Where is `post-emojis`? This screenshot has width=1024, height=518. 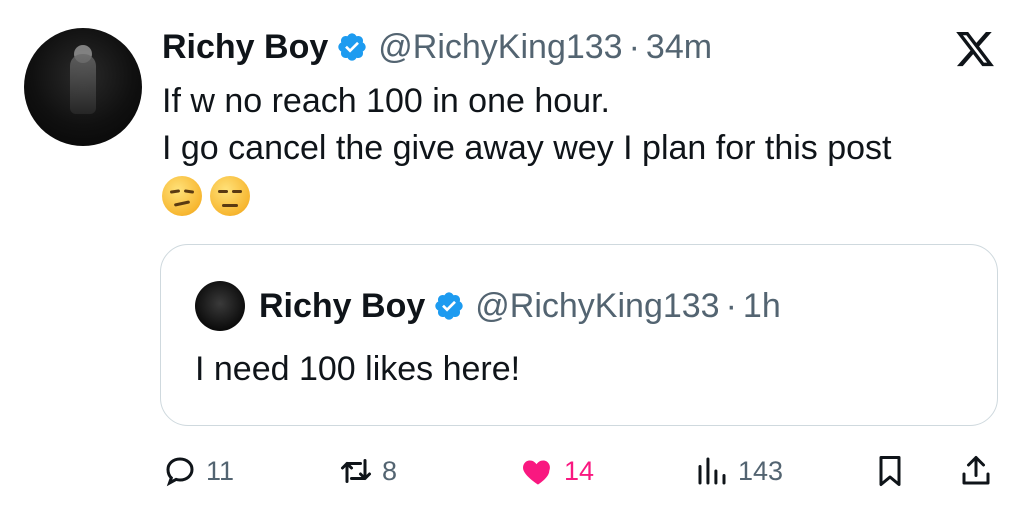
post-emojis is located at coordinates (206, 196).